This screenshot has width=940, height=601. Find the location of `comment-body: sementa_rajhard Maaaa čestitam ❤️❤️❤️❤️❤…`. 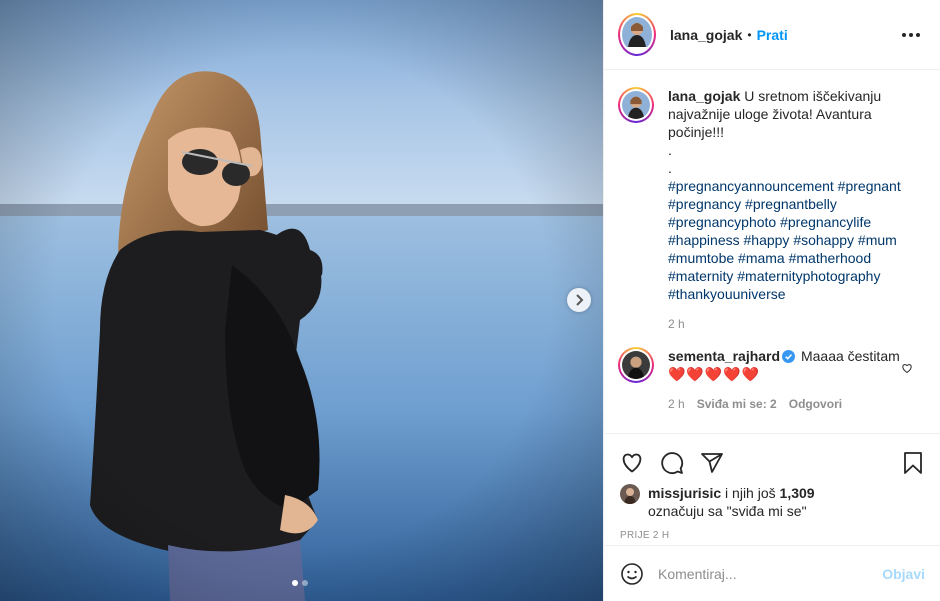

comment-body: sementa_rajhard Maaaa čestitam ❤️❤️❤️❤️❤… is located at coordinates (790, 380).